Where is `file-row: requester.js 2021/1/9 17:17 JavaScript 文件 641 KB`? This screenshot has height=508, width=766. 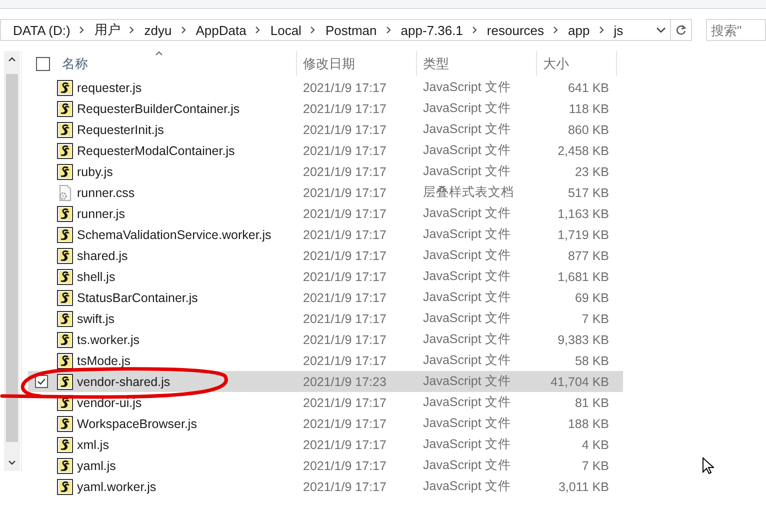
file-row: requester.js 2021/1/9 17:17 JavaScript 文件 641 KB is located at coordinates (325, 87).